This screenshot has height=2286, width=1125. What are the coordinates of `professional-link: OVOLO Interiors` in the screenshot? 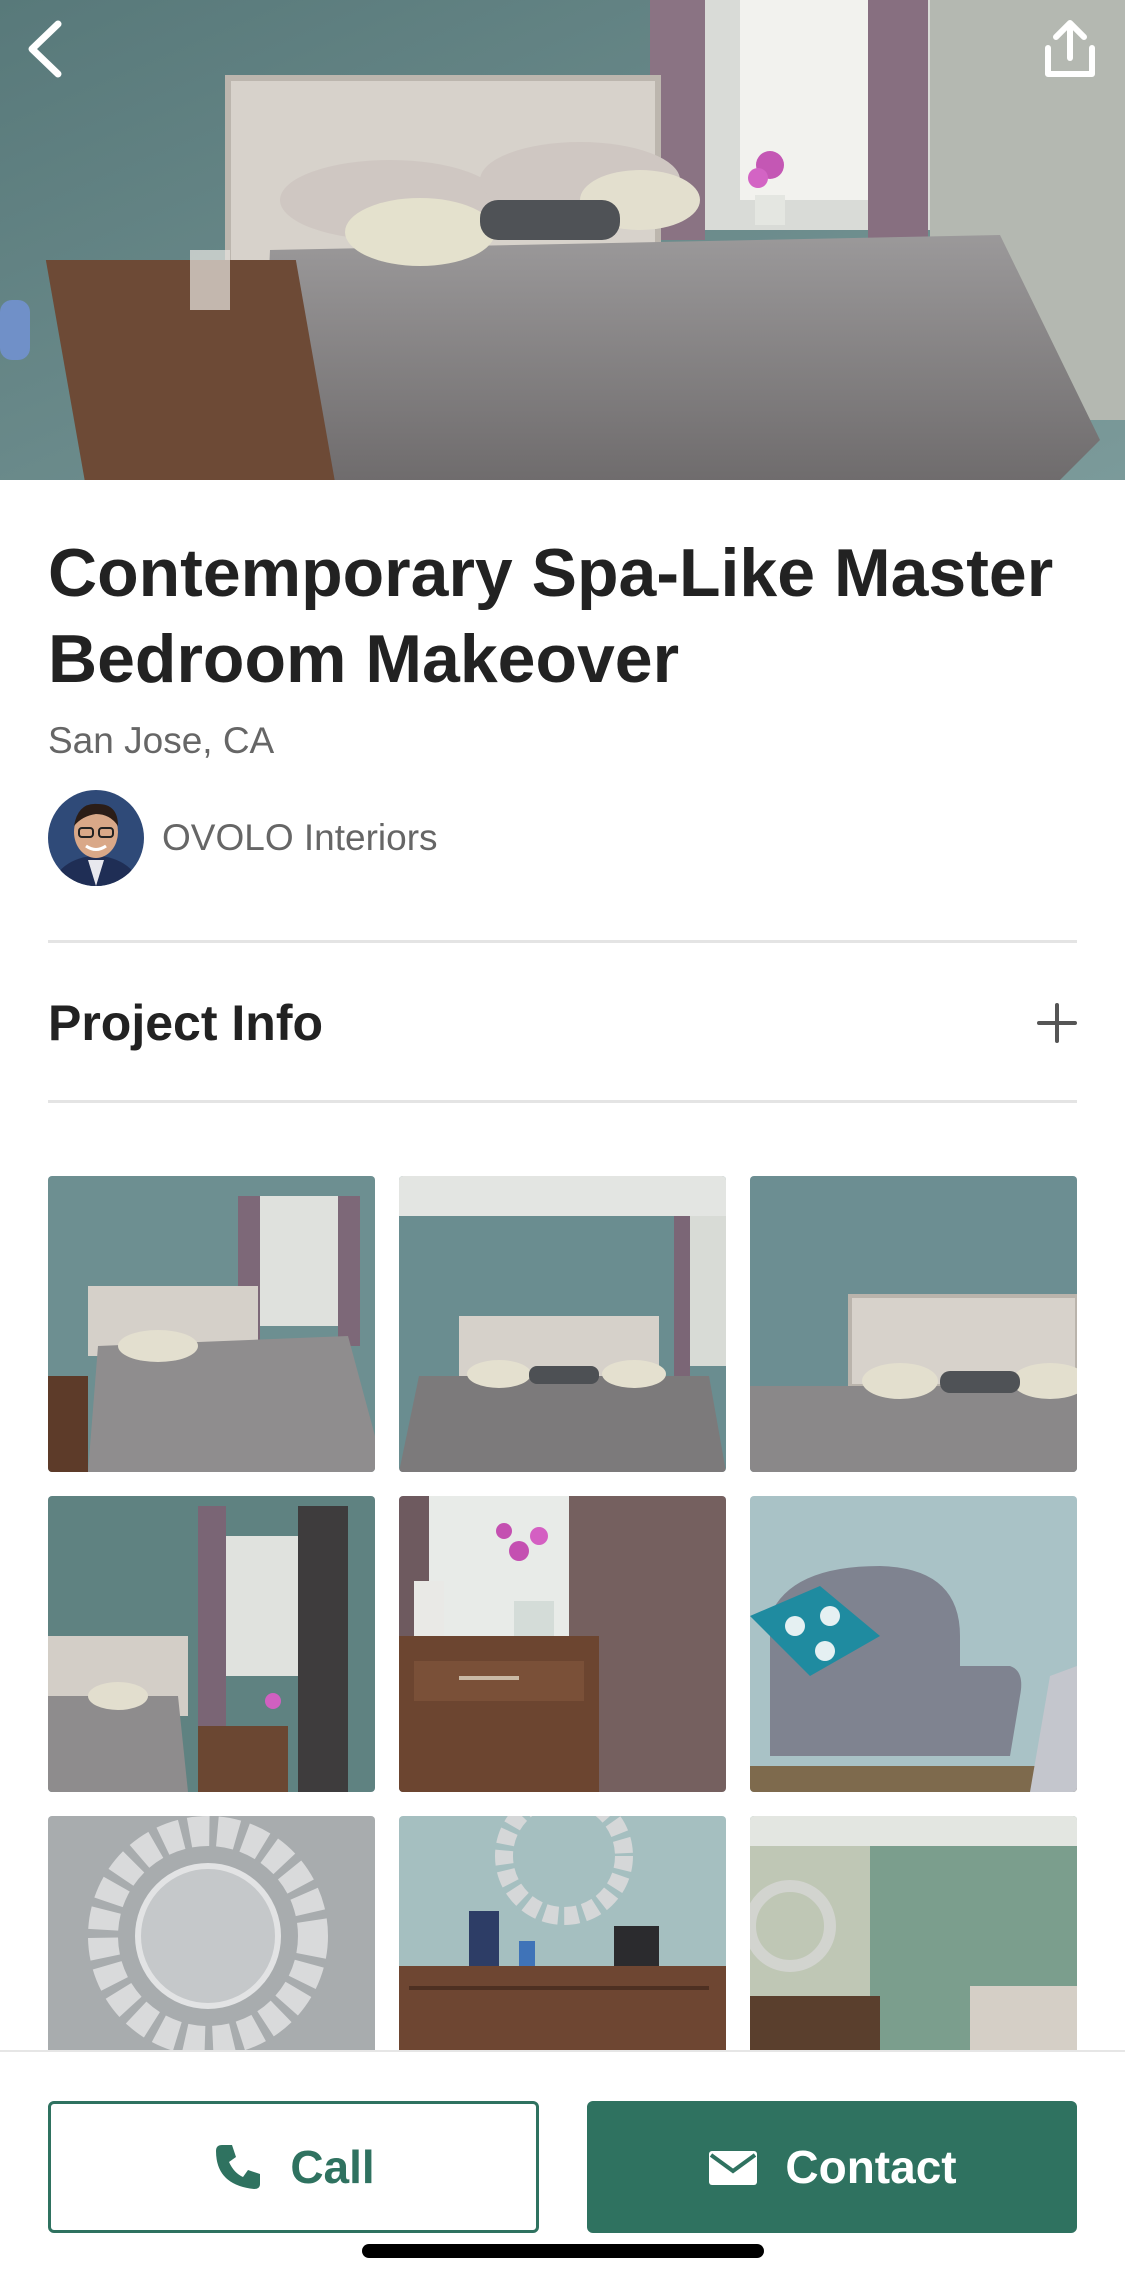 It's located at (243, 838).